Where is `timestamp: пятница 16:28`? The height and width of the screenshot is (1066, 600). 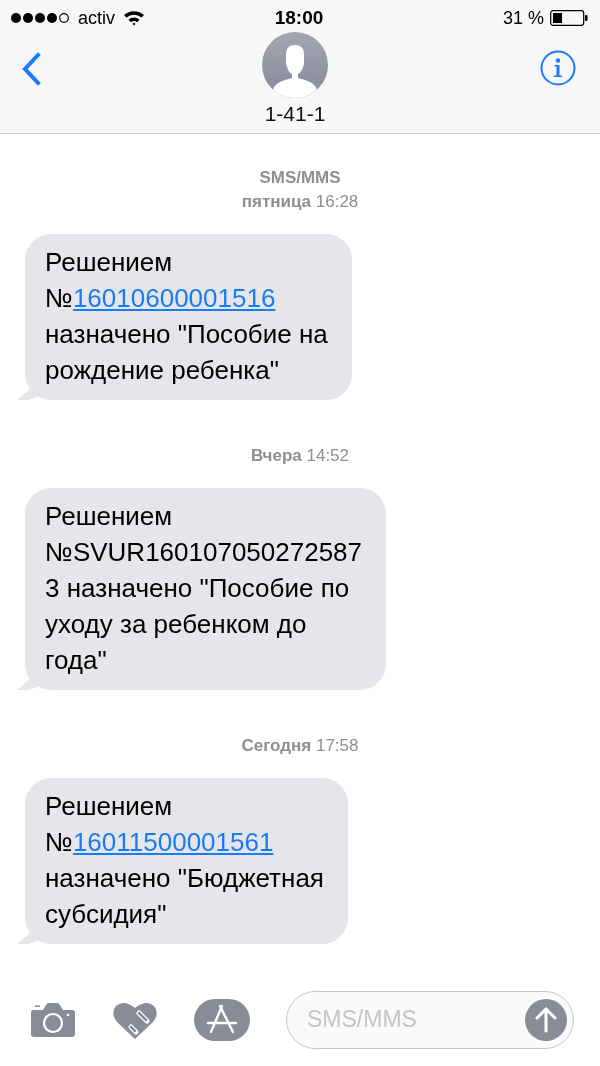 timestamp: пятница 16:28 is located at coordinates (300, 201).